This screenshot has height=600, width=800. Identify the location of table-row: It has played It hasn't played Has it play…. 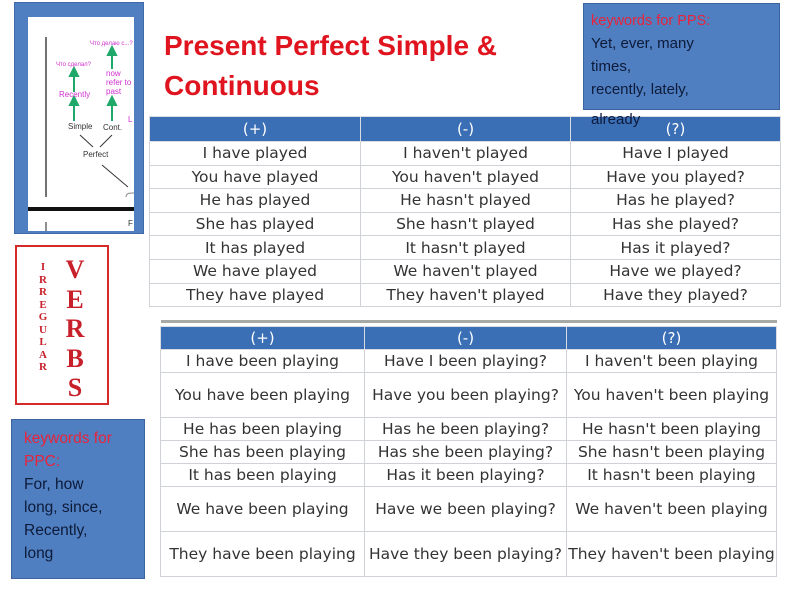
(465, 247).